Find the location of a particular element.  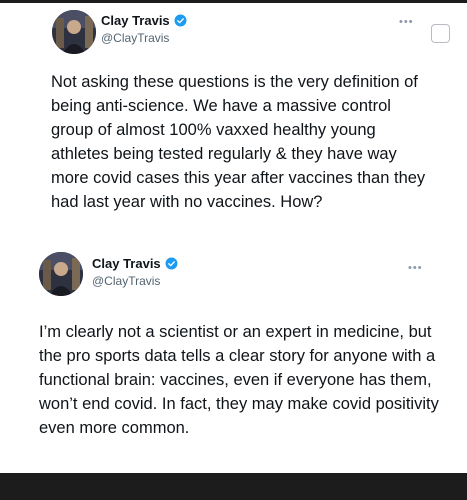

select-checkbox is located at coordinates (440, 33).